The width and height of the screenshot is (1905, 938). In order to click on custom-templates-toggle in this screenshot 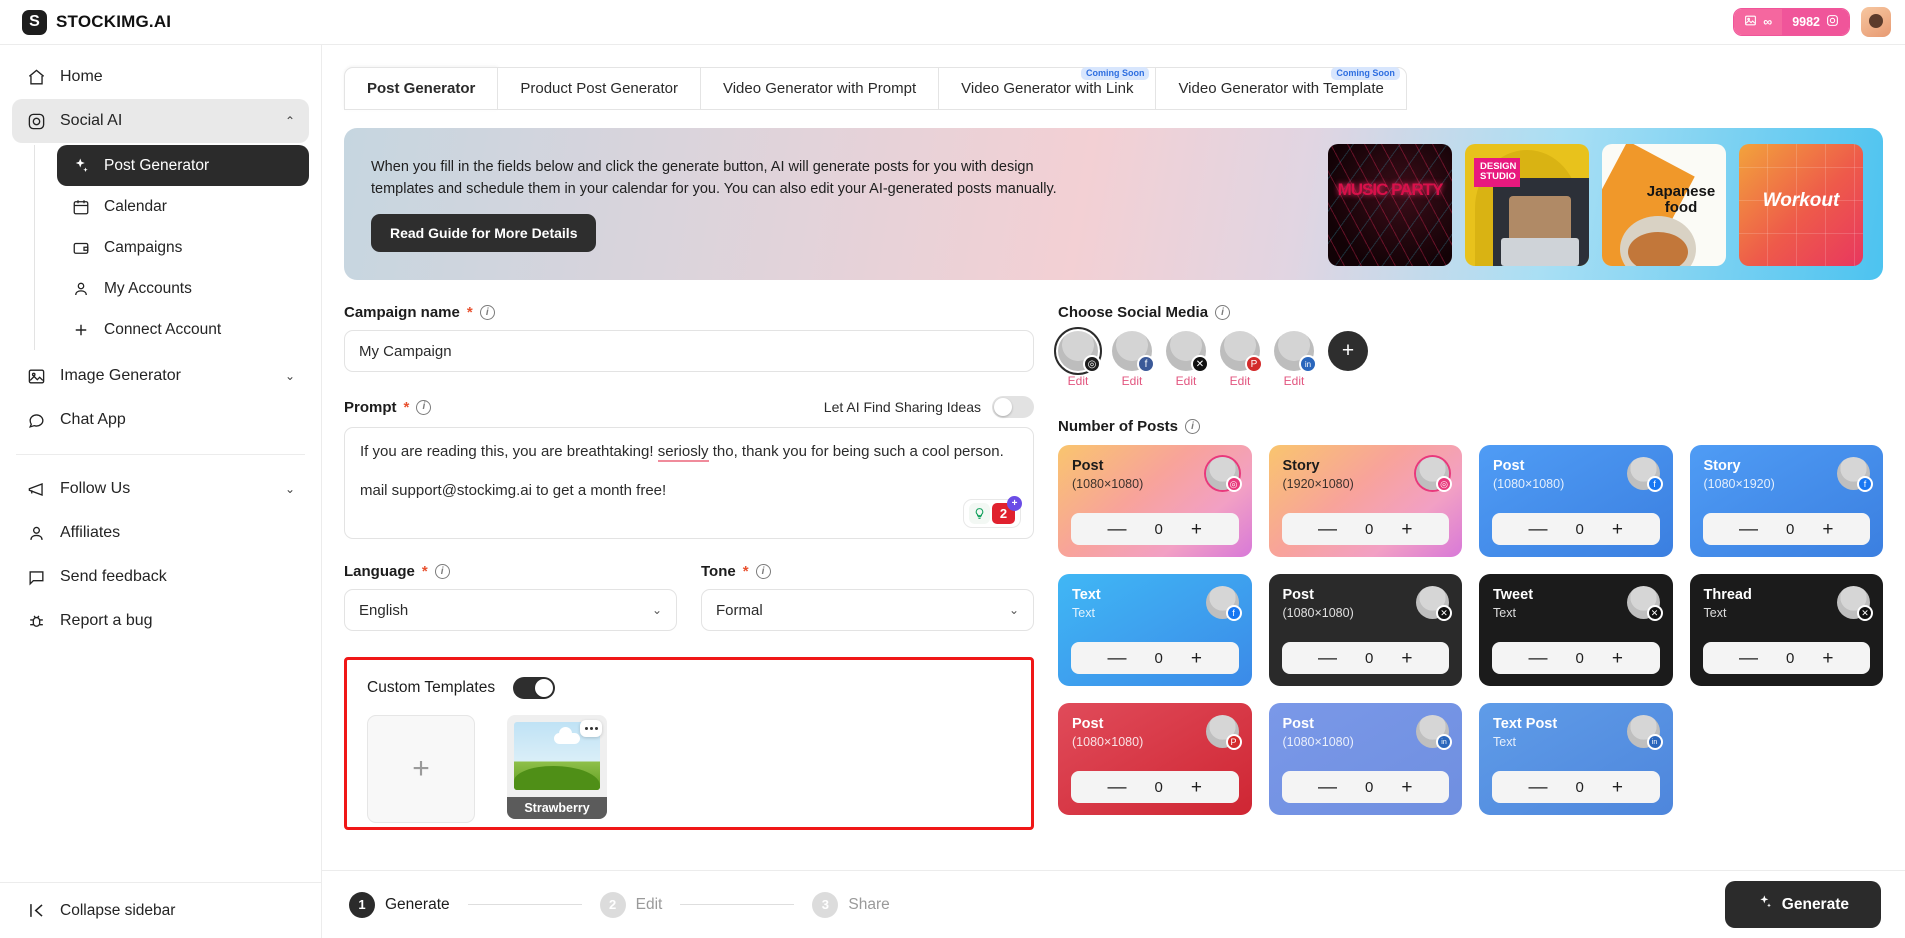, I will do `click(534, 688)`.